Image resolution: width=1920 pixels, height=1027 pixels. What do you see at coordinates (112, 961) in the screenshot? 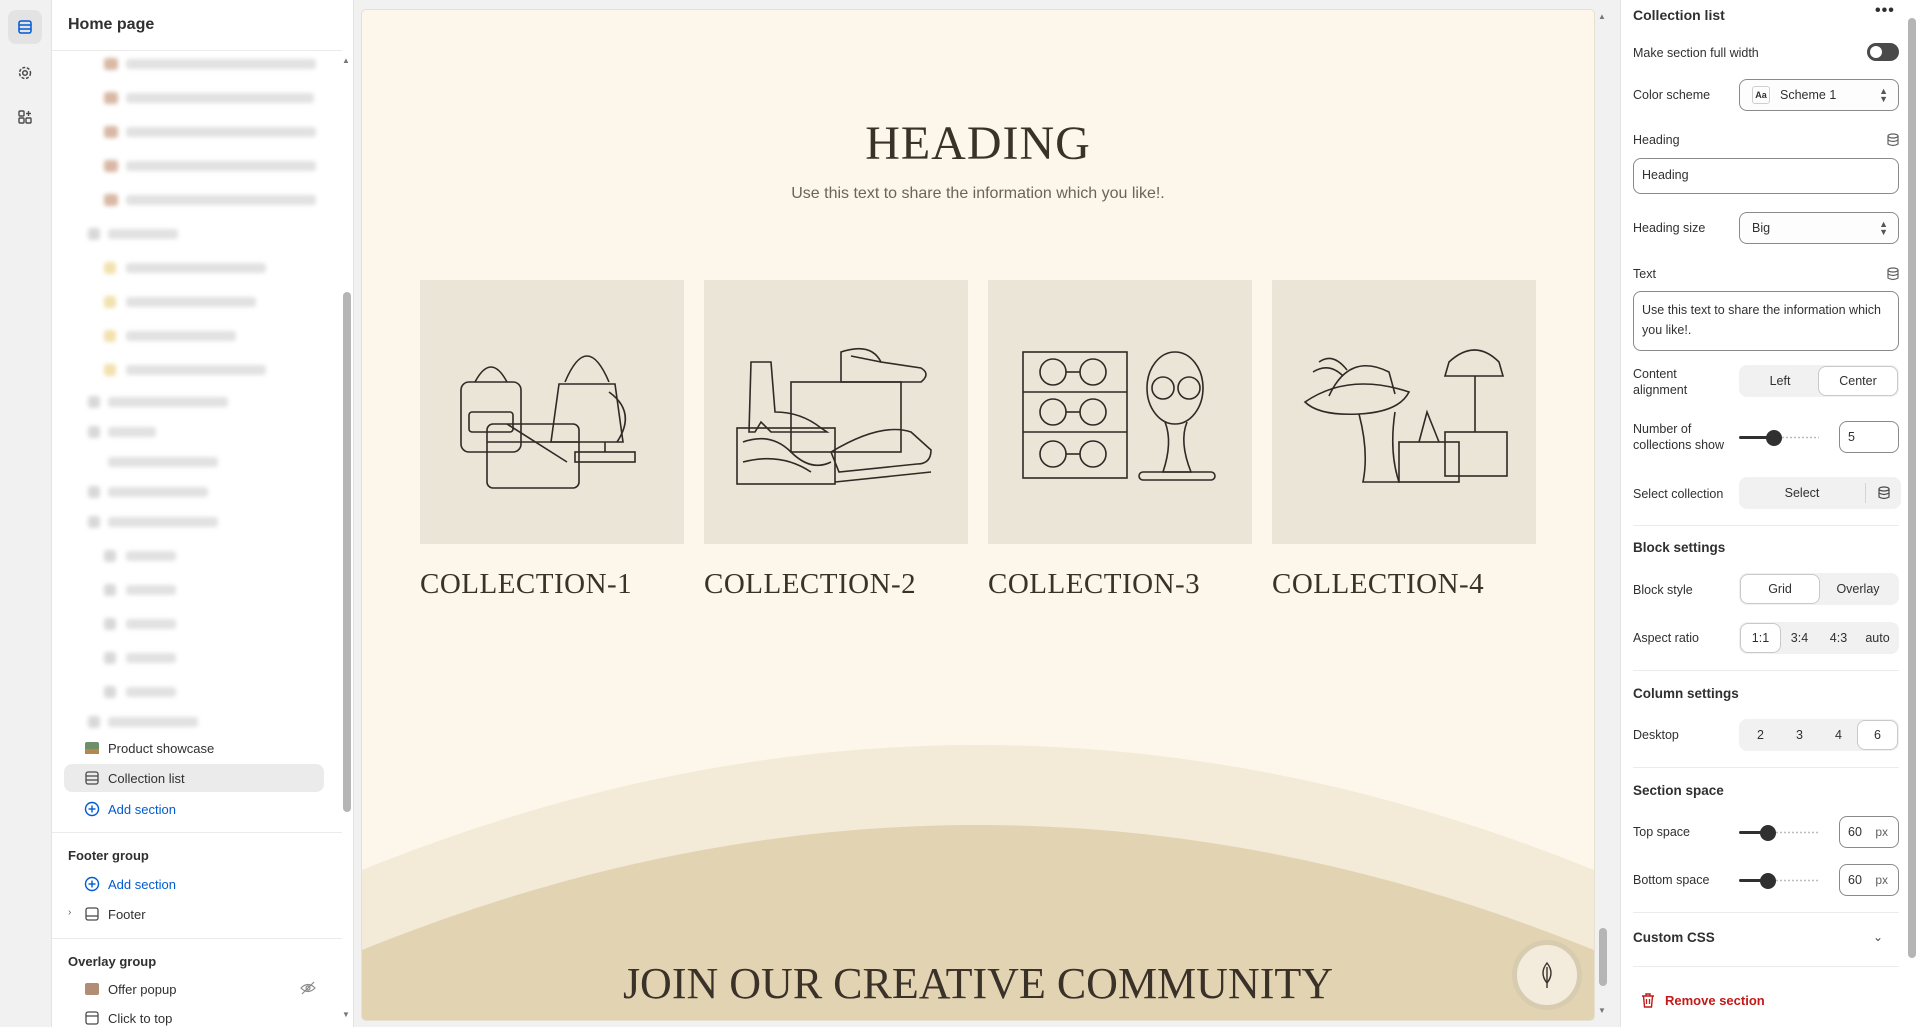
I see `overlay-group-title: Overlay group` at bounding box center [112, 961].